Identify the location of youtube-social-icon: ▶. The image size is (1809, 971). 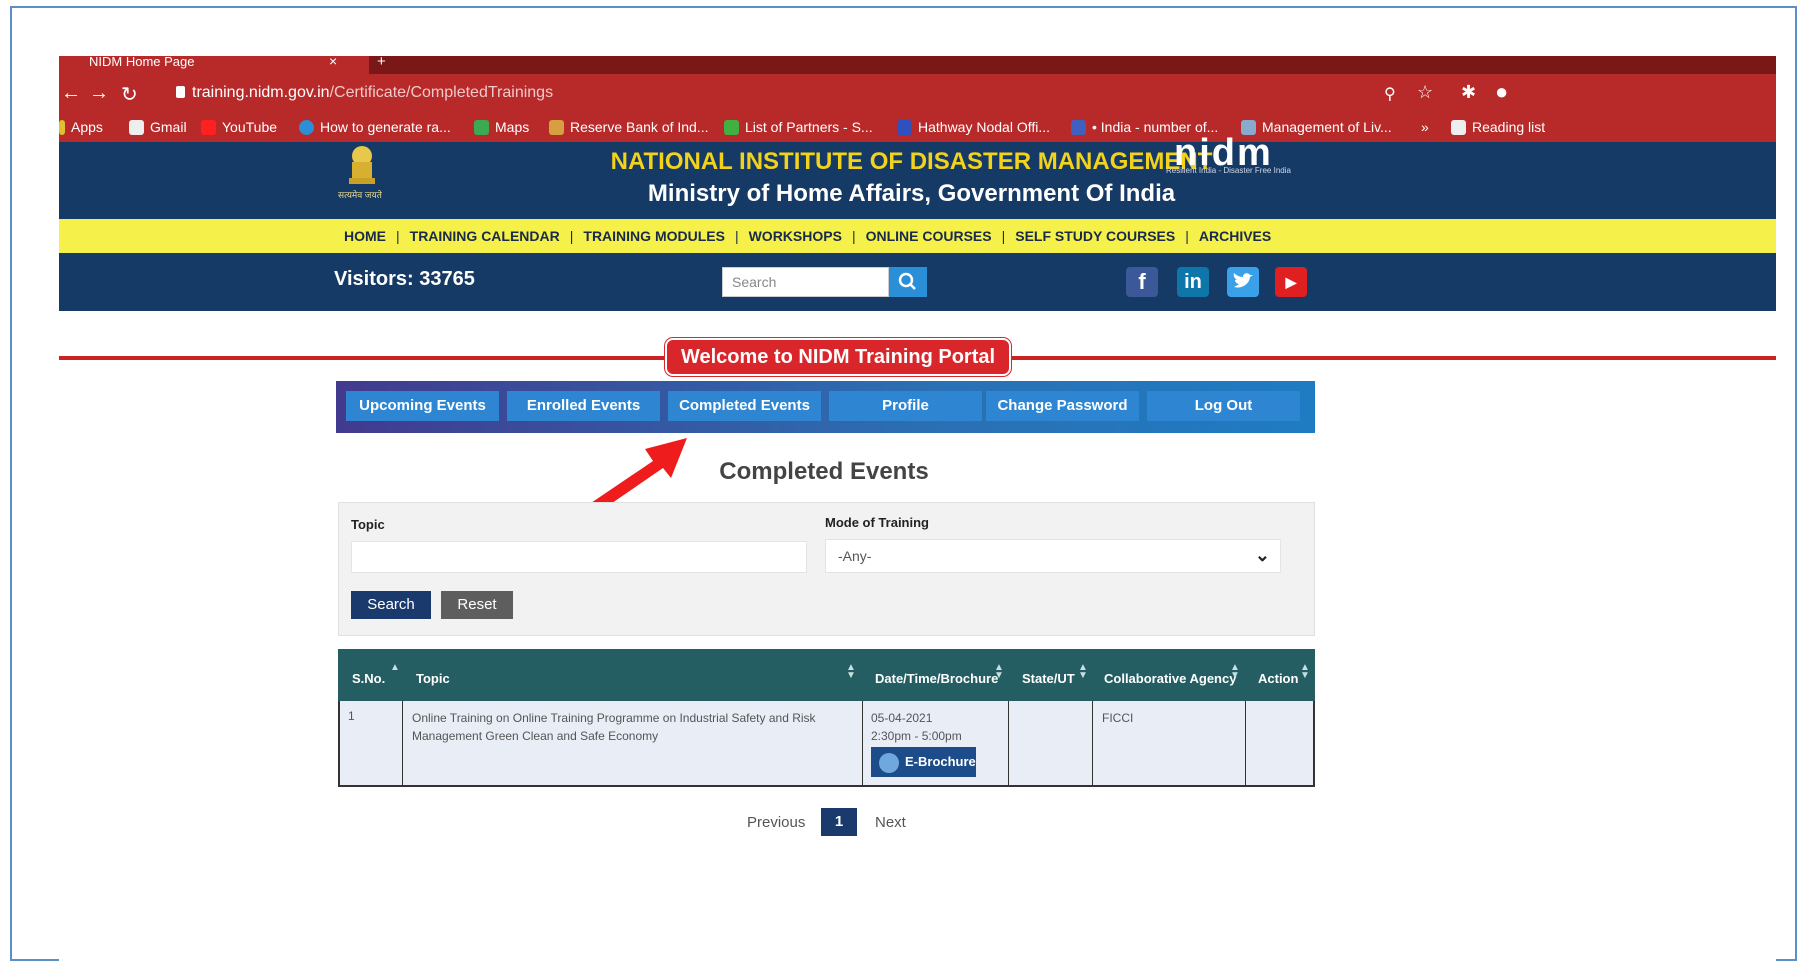
(1291, 282).